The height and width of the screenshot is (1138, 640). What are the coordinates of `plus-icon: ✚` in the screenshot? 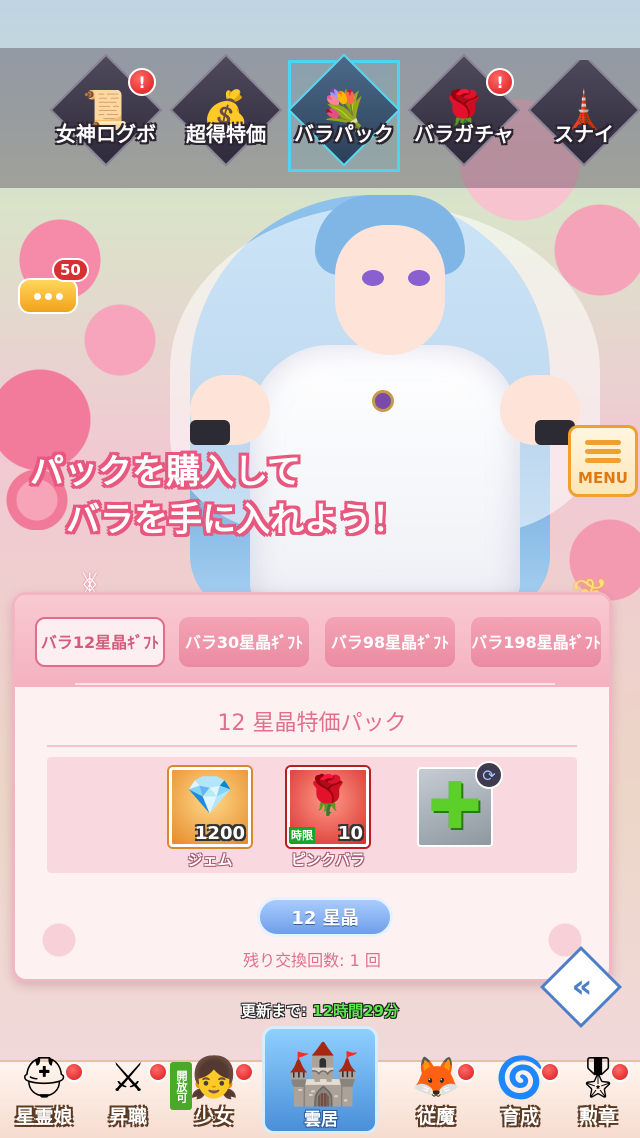 It's located at (455, 807).